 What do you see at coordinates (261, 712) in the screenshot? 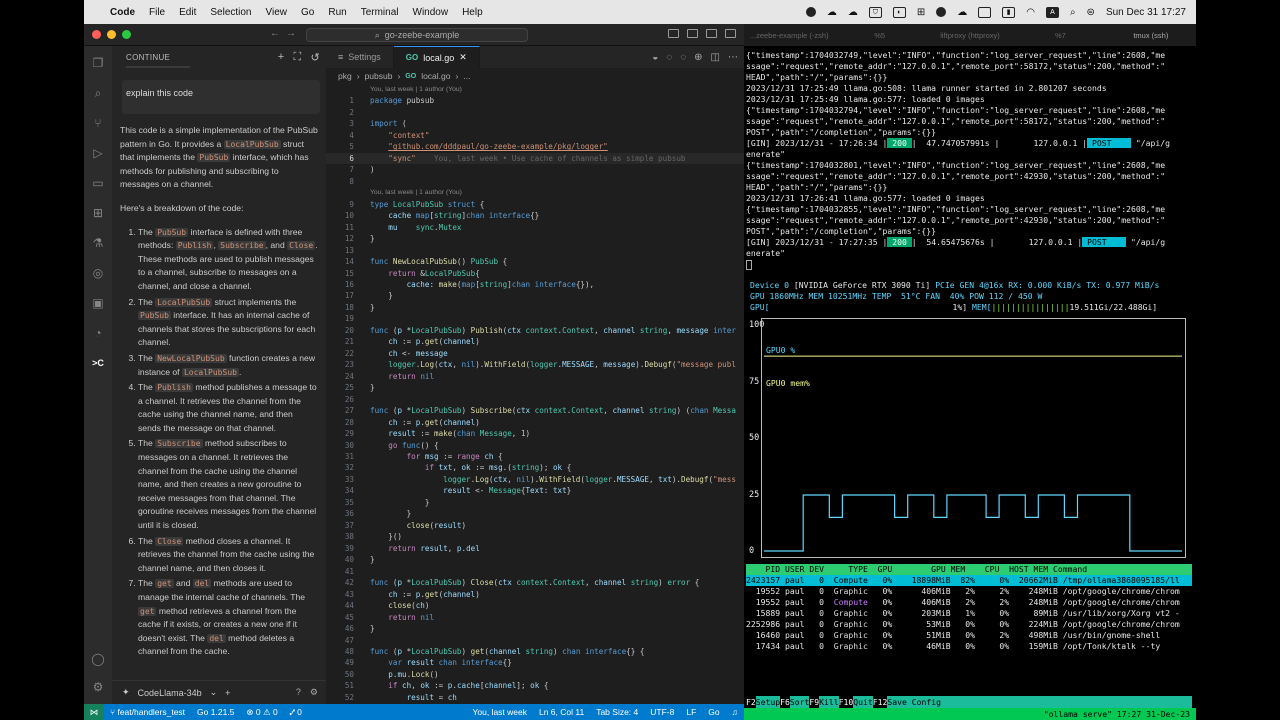
I see `problems-count: ⊗ 0 ⚠ 0` at bounding box center [261, 712].